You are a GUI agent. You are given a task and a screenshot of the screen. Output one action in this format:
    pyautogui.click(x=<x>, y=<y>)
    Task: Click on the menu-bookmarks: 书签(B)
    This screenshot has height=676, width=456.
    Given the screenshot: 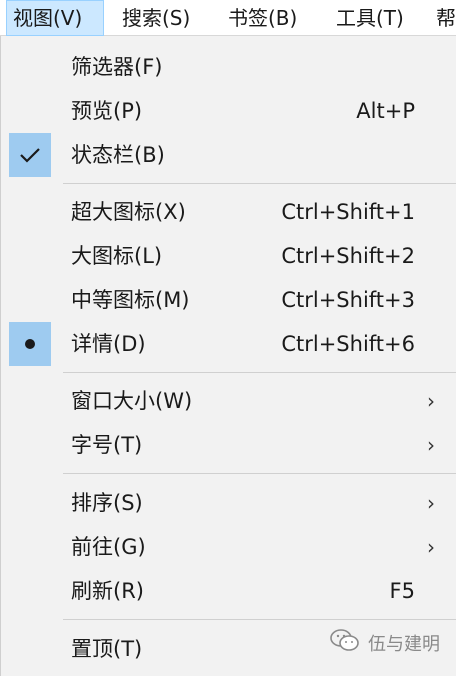 What is the action you would take?
    pyautogui.click(x=262, y=18)
    